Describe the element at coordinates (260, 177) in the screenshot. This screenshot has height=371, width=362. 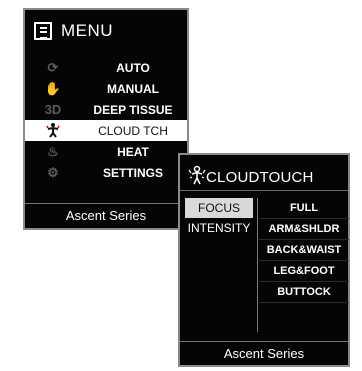
I see `cloudtouch-title: CLOUDTOUCH` at that location.